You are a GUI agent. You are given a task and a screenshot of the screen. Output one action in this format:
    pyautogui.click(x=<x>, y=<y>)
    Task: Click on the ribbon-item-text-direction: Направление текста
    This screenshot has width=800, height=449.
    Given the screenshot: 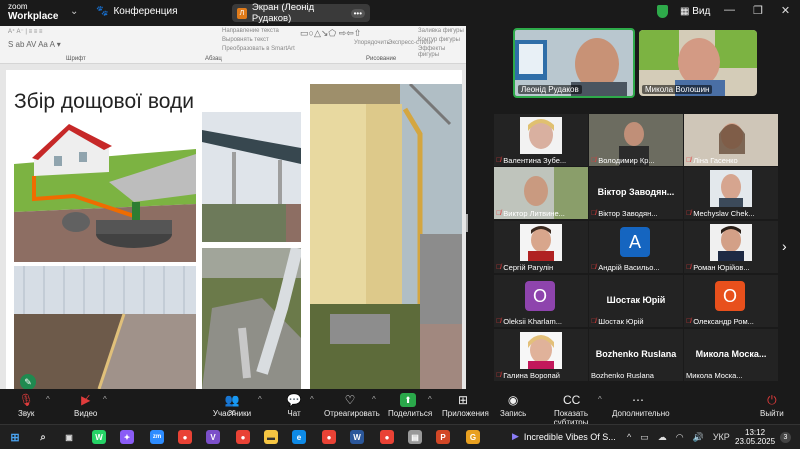 What is the action you would take?
    pyautogui.click(x=250, y=31)
    